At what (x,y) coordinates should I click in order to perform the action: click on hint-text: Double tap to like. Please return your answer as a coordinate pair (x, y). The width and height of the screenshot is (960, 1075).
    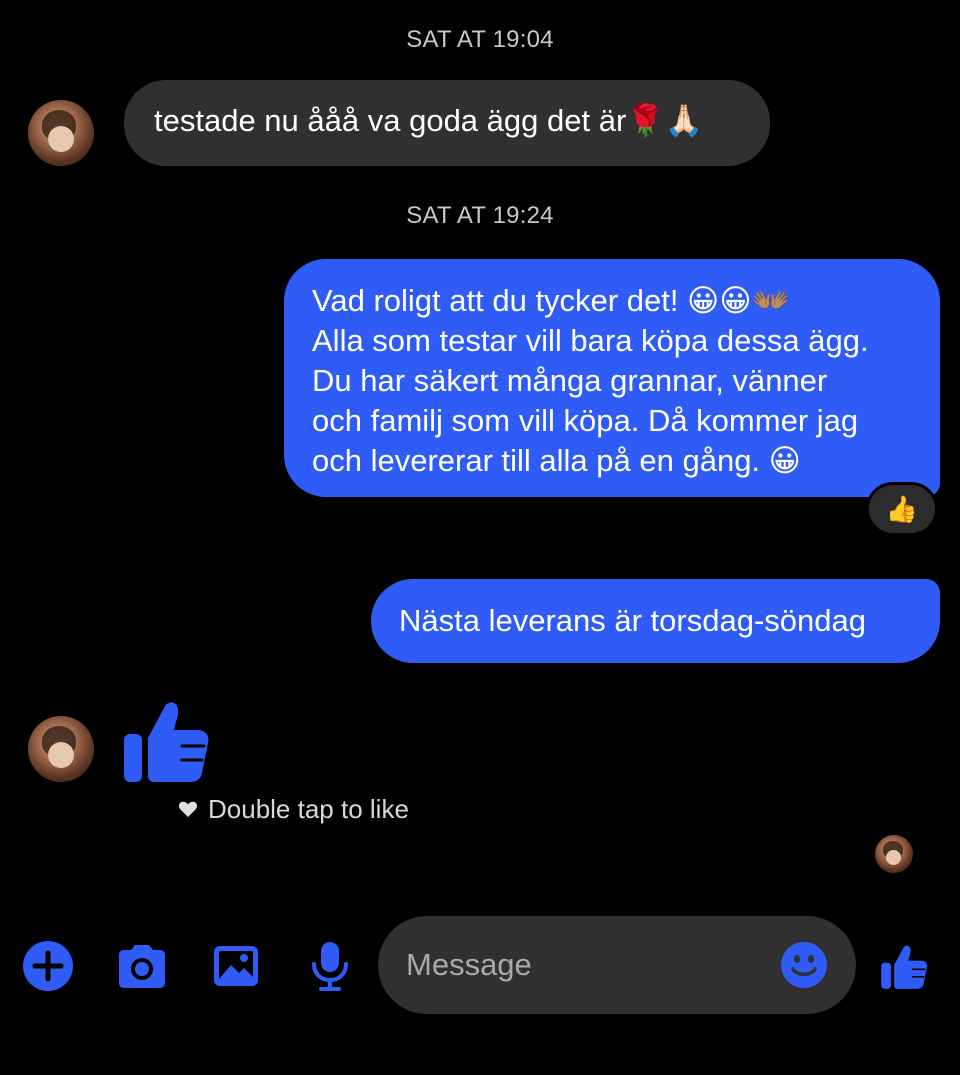
    Looking at the image, I should click on (308, 808).